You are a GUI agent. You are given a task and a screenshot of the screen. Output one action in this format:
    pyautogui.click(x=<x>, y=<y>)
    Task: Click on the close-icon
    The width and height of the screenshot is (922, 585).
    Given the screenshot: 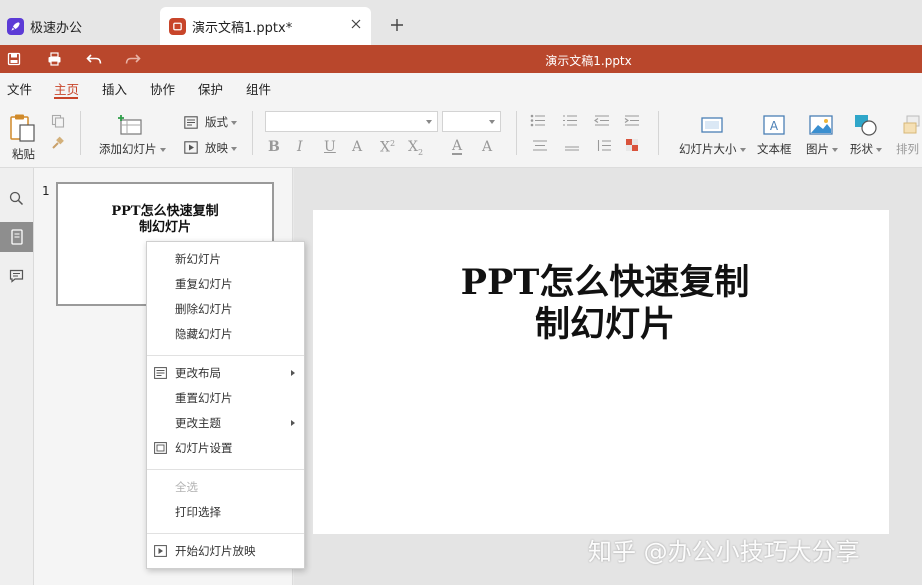 What is the action you would take?
    pyautogui.click(x=356, y=24)
    